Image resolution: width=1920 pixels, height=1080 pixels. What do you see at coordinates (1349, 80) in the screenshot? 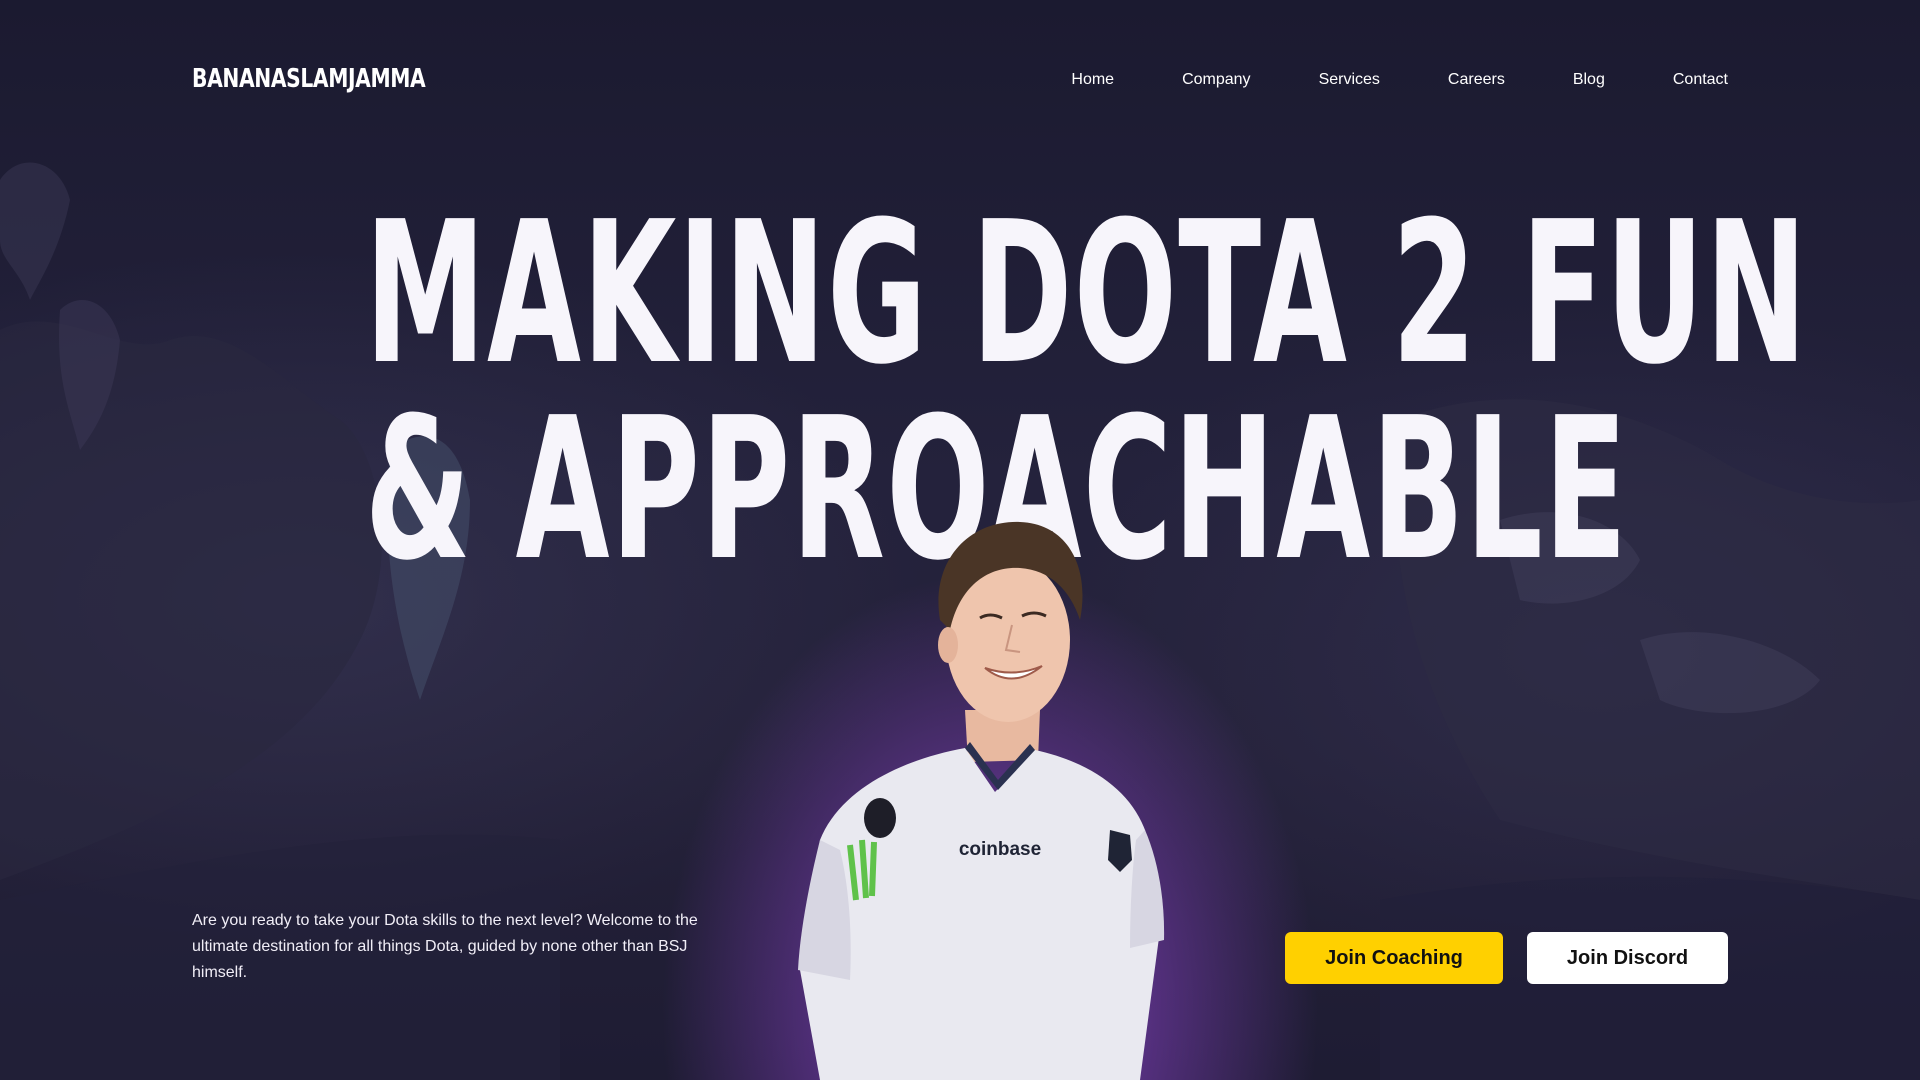
I see `nav-link-services: Services` at bounding box center [1349, 80].